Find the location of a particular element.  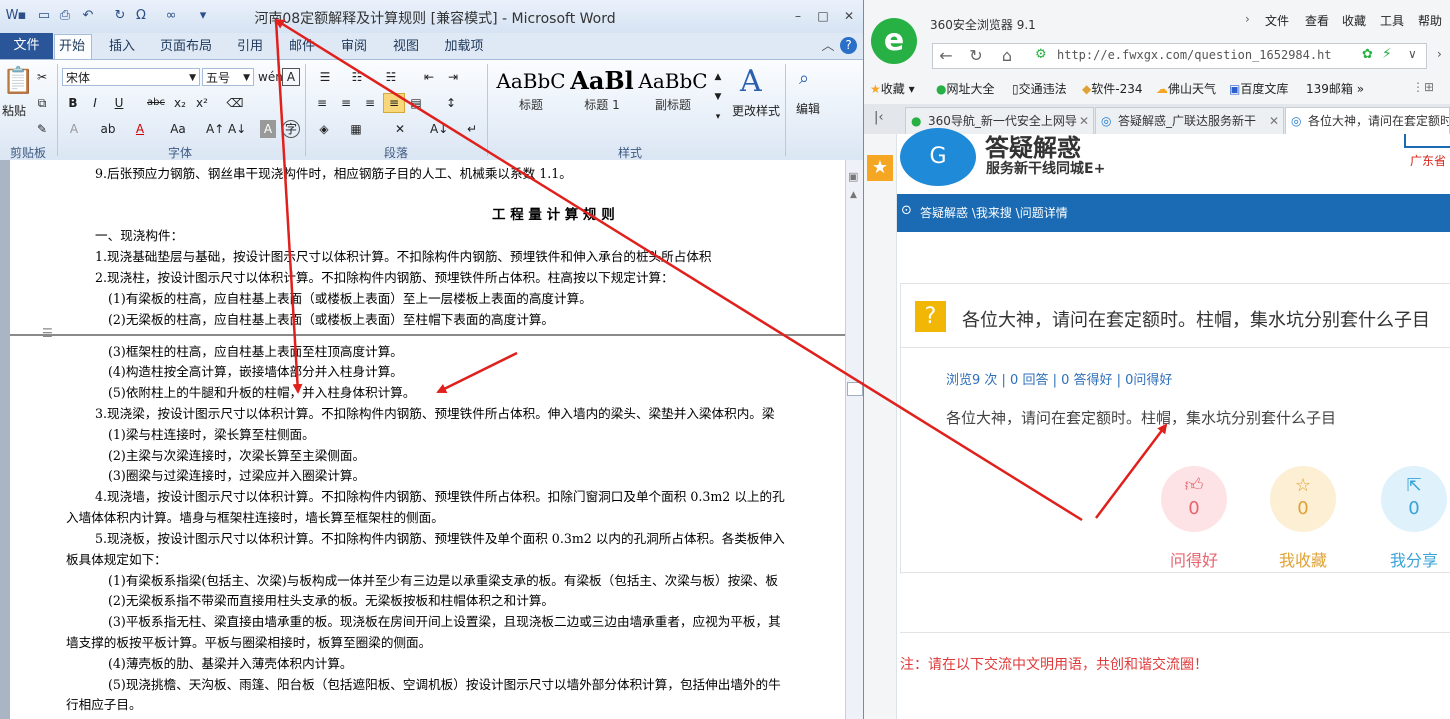

text-effect-icon: A is located at coordinates (74, 129).